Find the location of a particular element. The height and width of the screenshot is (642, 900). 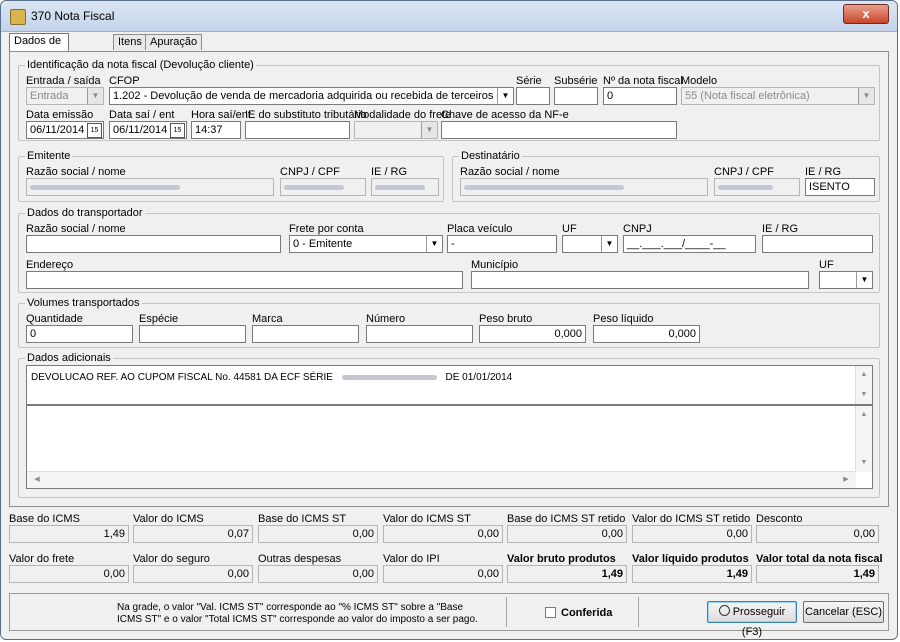

total-label: Valor do frete is located at coordinates (42, 559).